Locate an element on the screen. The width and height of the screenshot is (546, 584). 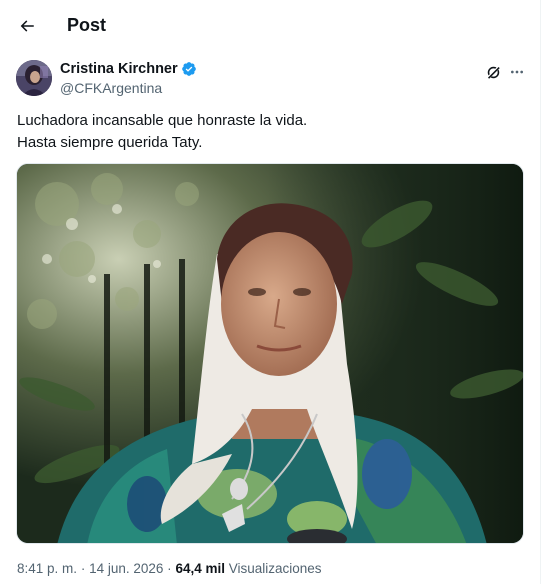
avatar is located at coordinates (34, 78).